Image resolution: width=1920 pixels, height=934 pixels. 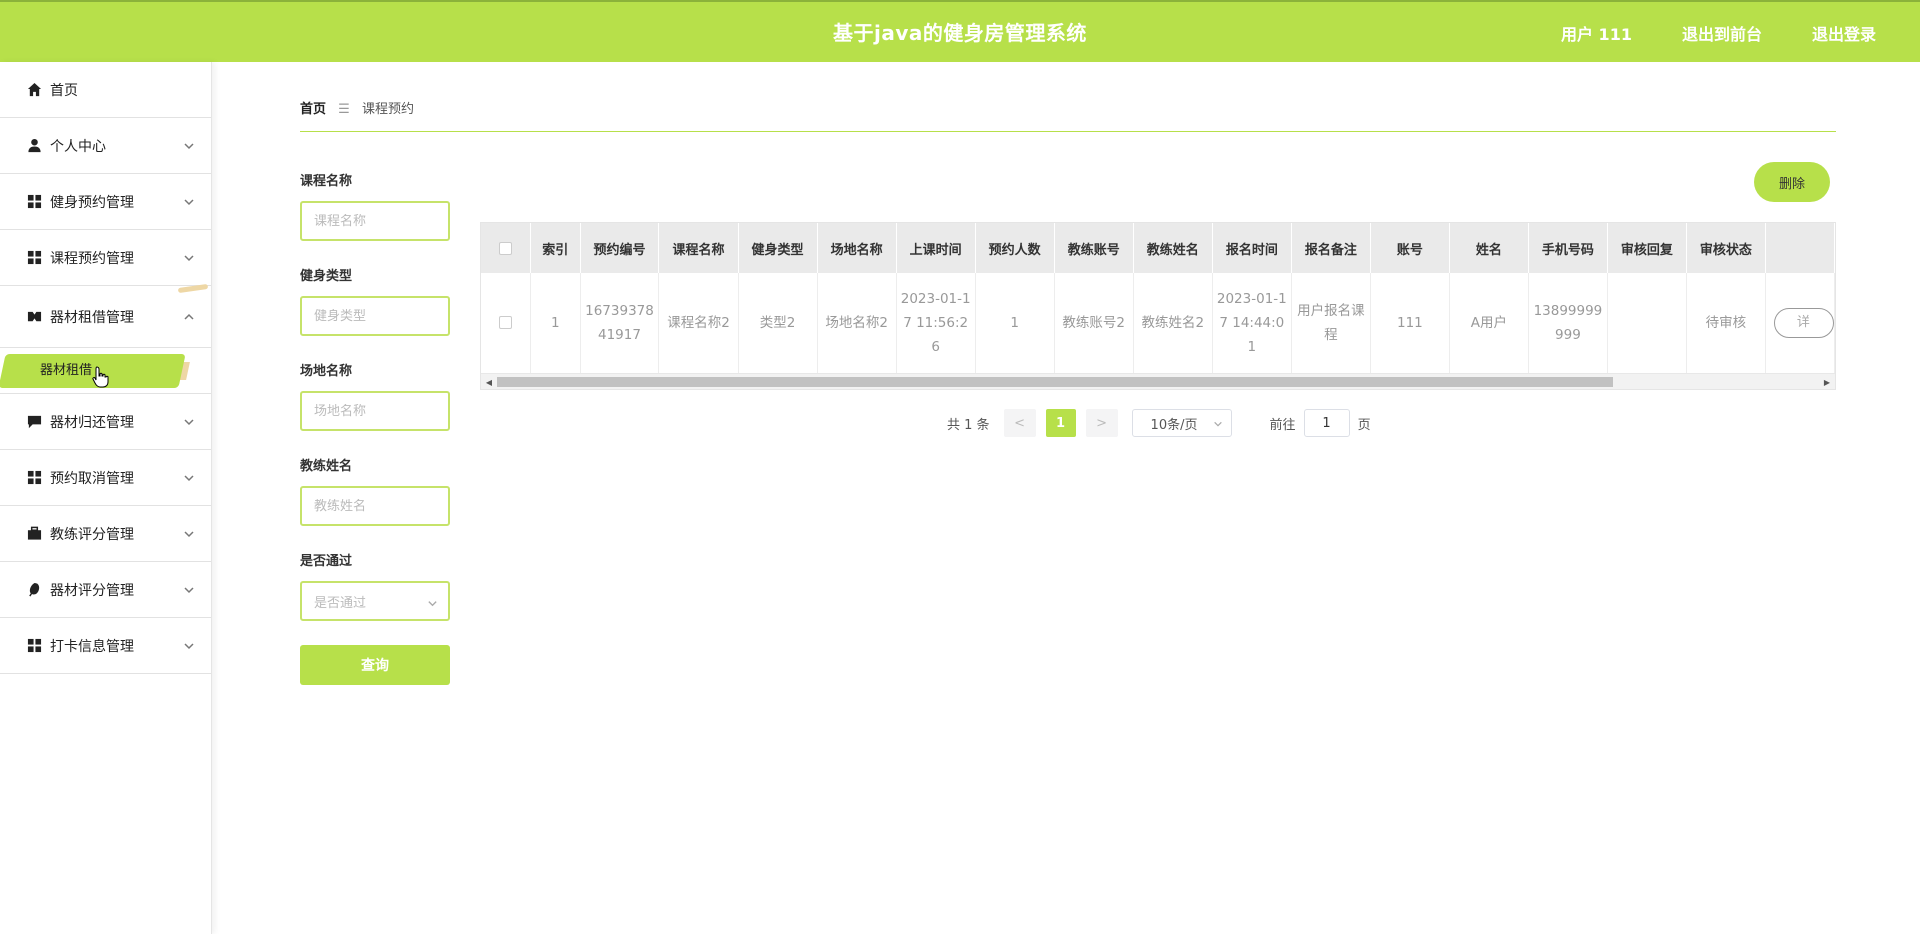 I want to click on coach-name-input, so click(x=374, y=506).